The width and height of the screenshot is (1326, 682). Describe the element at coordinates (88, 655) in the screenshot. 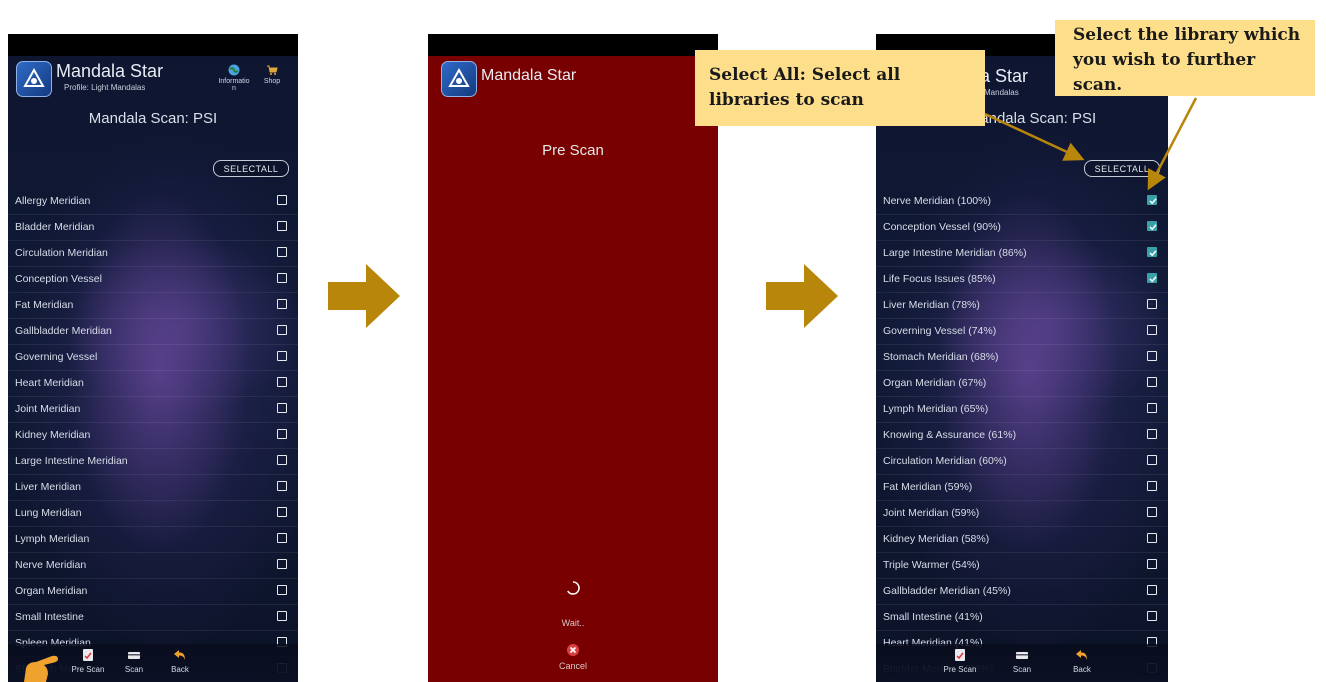

I see `clipboard-check-icon` at that location.